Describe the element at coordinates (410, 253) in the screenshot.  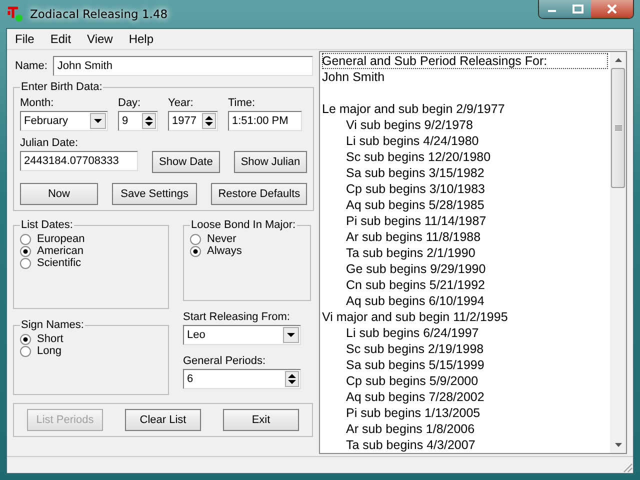
I see `list-line: Ta sub begins 2/1/1990` at that location.